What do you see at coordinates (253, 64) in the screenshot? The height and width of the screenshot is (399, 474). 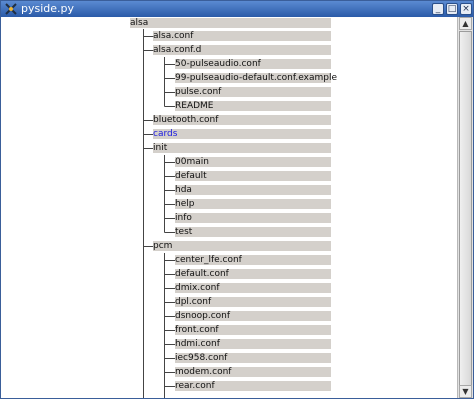 I see `tree-node-50-pulseaudio-conf: 50-pulseaudio.conf` at bounding box center [253, 64].